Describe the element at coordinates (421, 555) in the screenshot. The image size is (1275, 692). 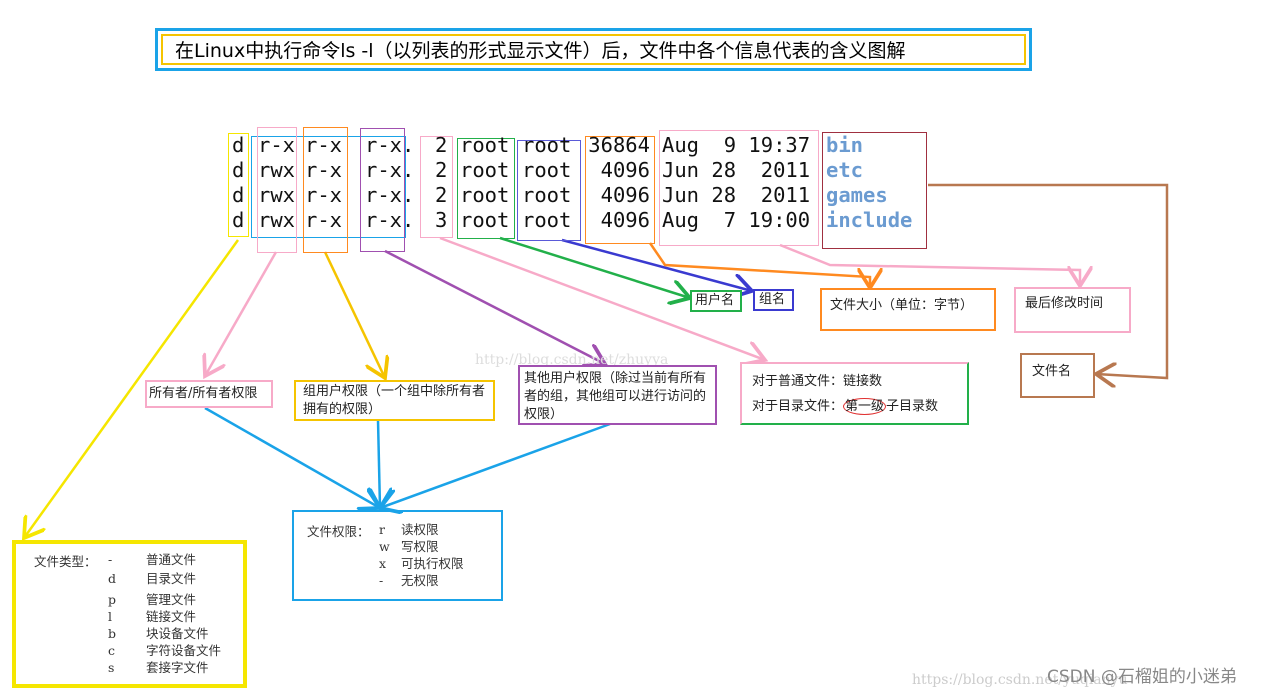
I see `permissions-list: r 读权限 w 写权限 x 可执行权限 - 无权限` at that location.